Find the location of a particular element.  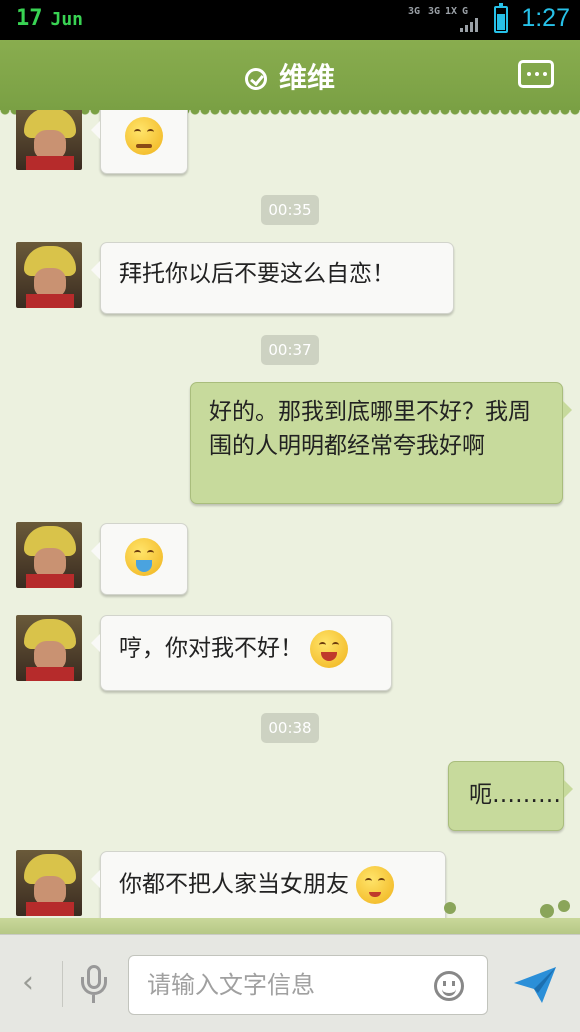

signal-icon is located at coordinates (469, 25).